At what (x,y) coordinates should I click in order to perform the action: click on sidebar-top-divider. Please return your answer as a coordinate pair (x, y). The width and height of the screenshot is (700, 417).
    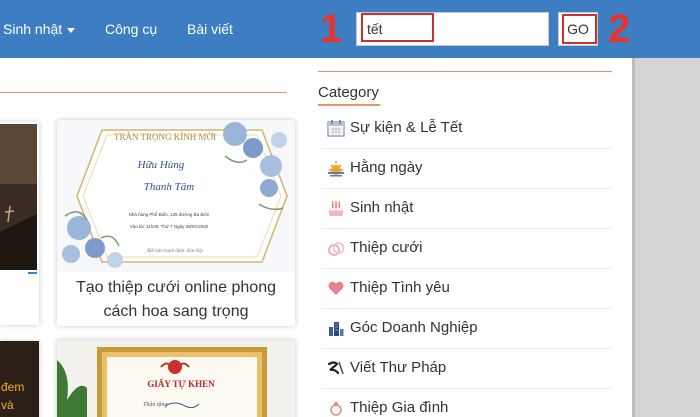
    Looking at the image, I should click on (465, 71).